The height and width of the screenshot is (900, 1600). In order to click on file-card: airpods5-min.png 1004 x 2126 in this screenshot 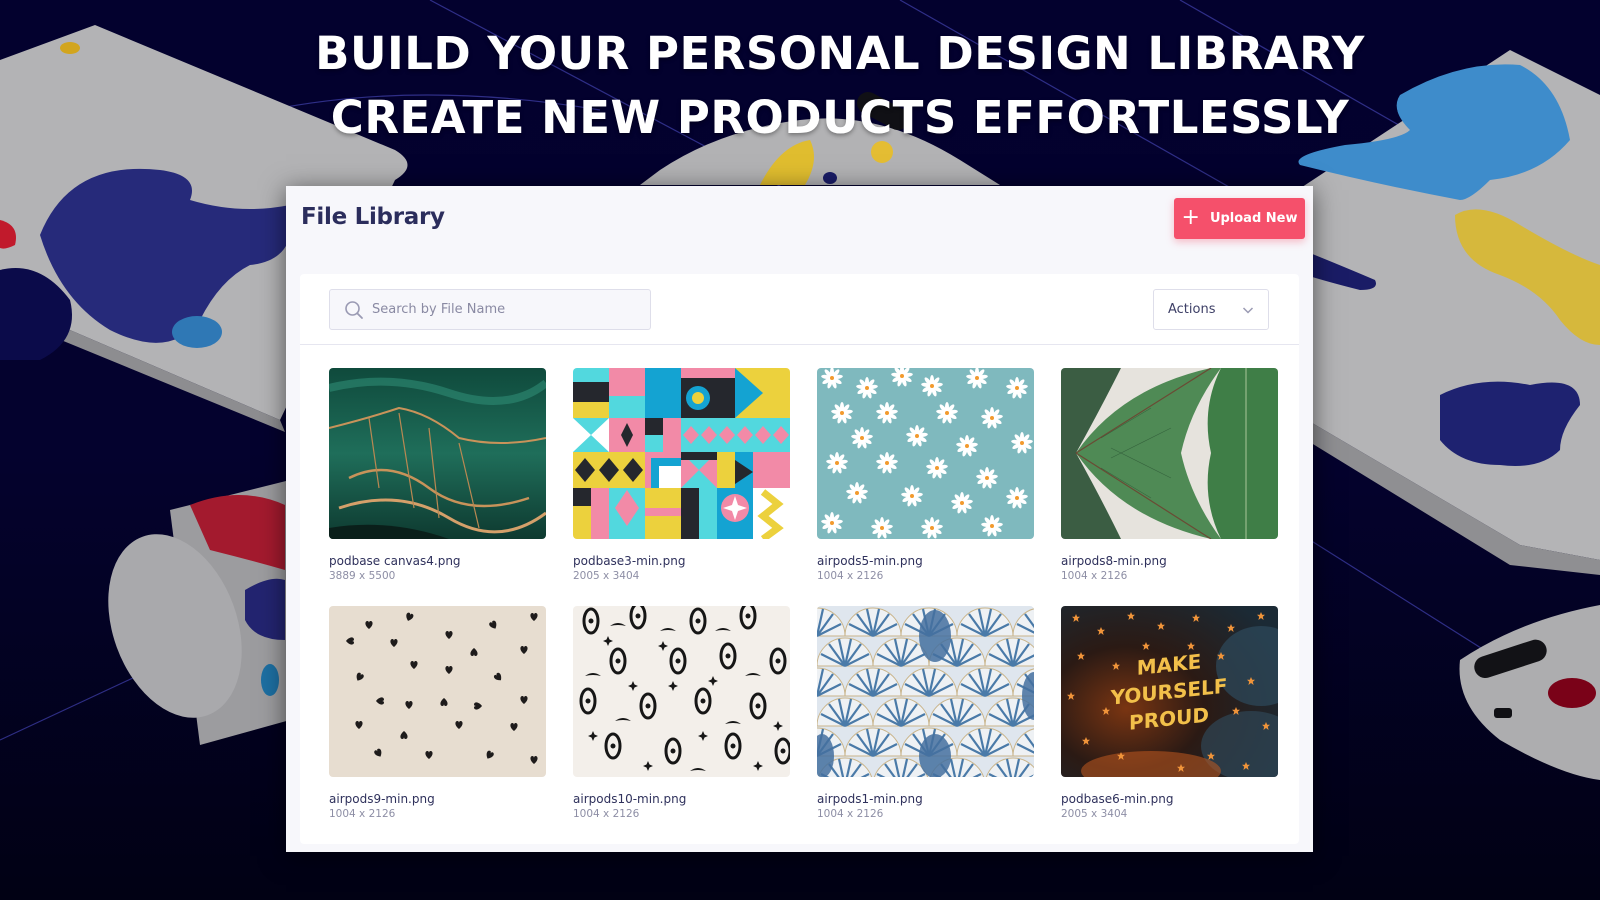, I will do `click(925, 487)`.